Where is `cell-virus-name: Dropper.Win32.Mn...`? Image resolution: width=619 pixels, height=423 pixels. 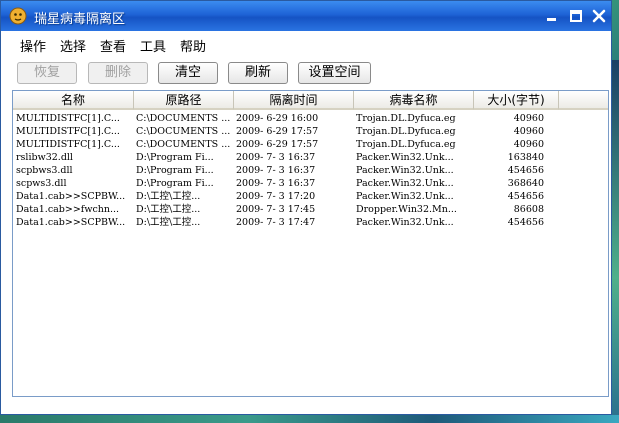
cell-virus-name: Dropper.Win32.Mn... is located at coordinates (406, 209).